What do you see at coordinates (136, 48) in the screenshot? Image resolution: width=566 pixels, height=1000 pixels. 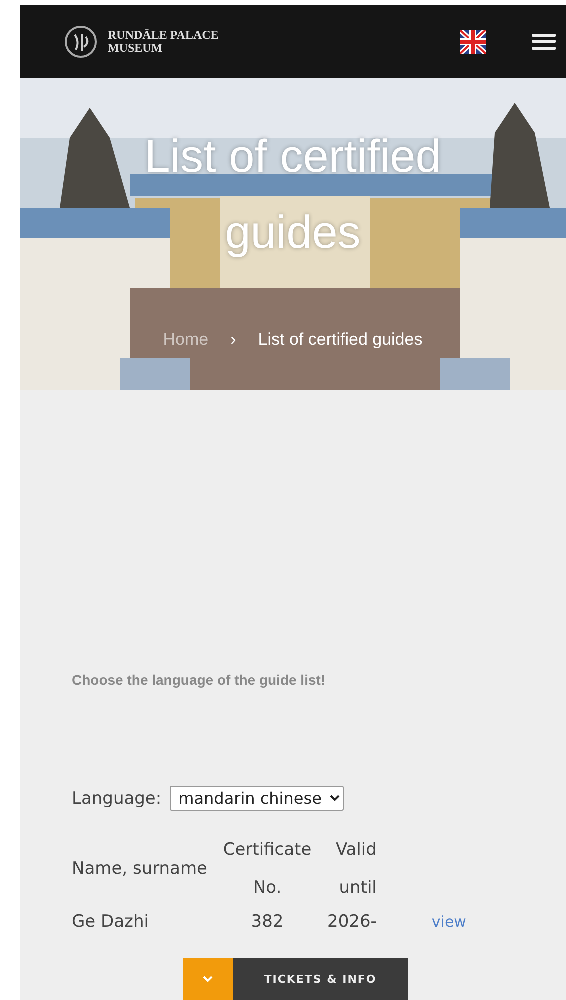 I see `logo-text: MUSEUM` at bounding box center [136, 48].